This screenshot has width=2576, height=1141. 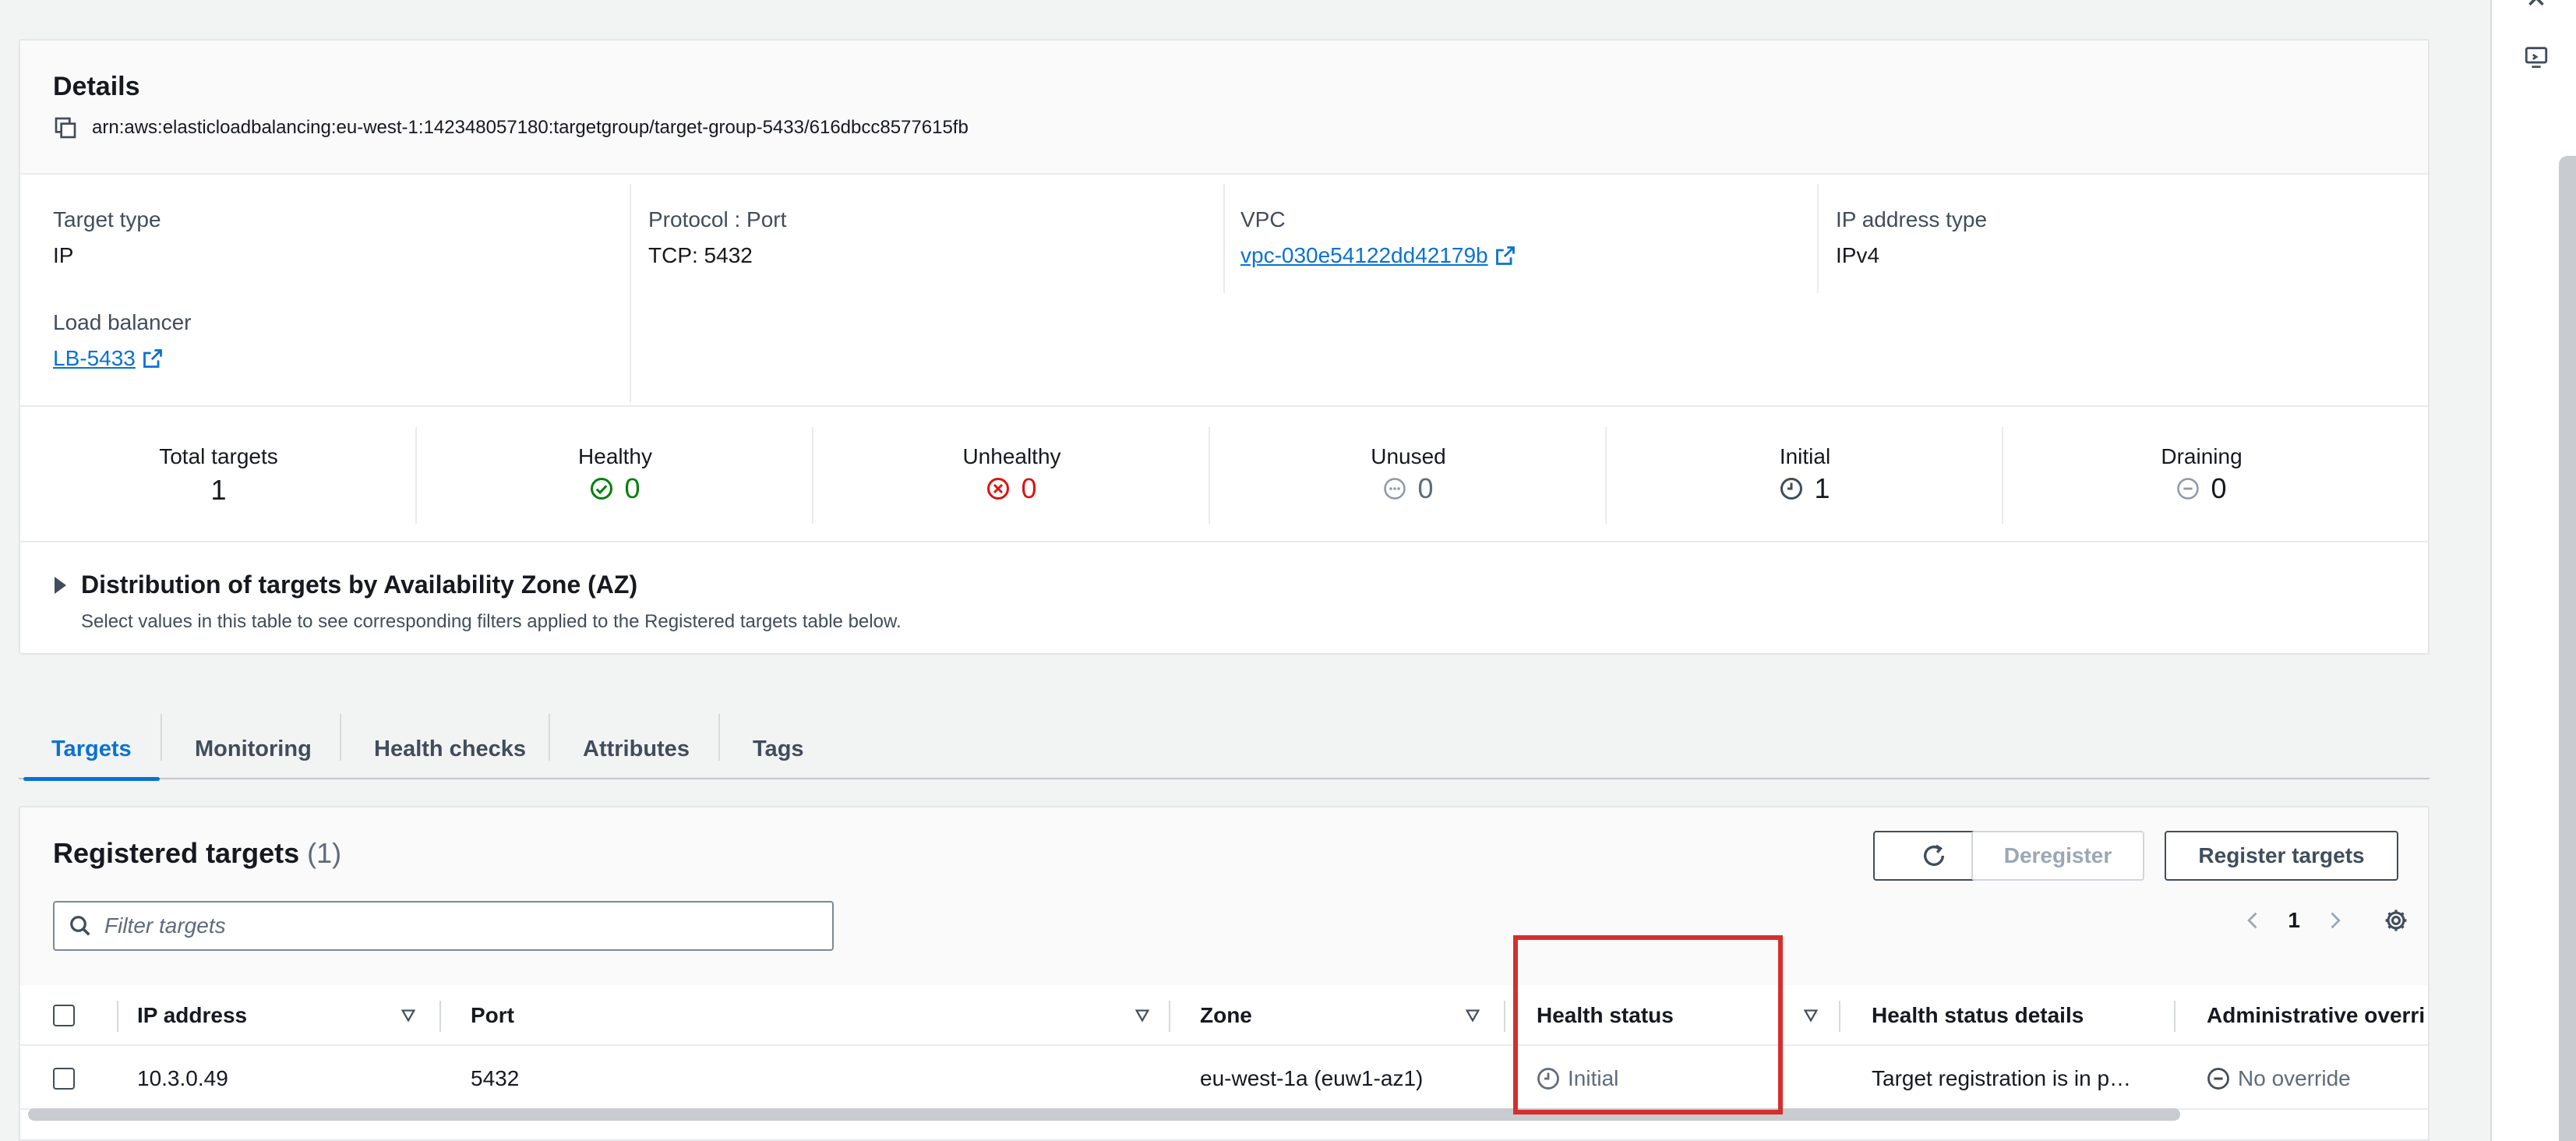 What do you see at coordinates (1011, 456) in the screenshot?
I see `count-label: Unhealthy` at bounding box center [1011, 456].